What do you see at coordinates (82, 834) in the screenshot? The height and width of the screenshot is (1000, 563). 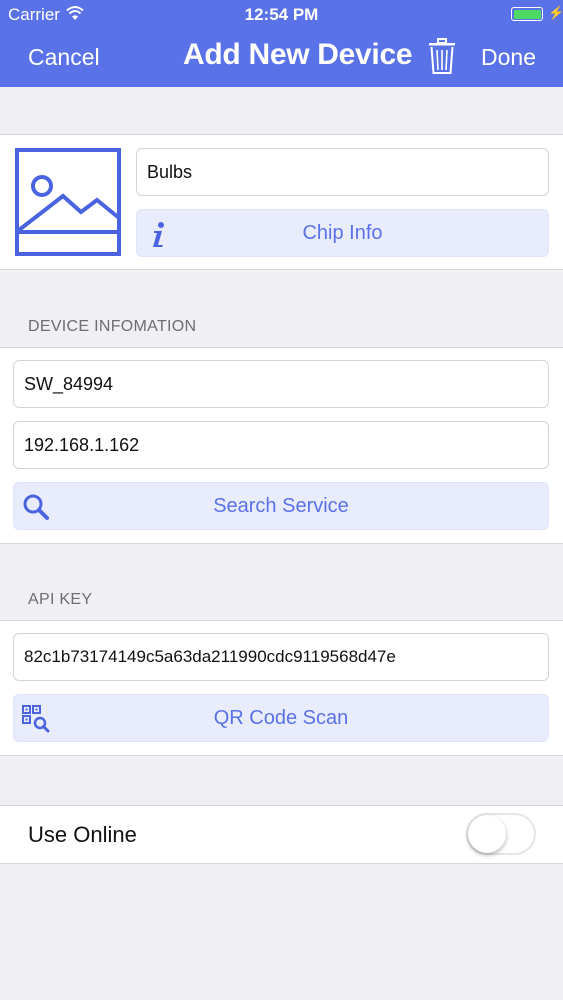 I see `use-online-label: Use Online` at bounding box center [82, 834].